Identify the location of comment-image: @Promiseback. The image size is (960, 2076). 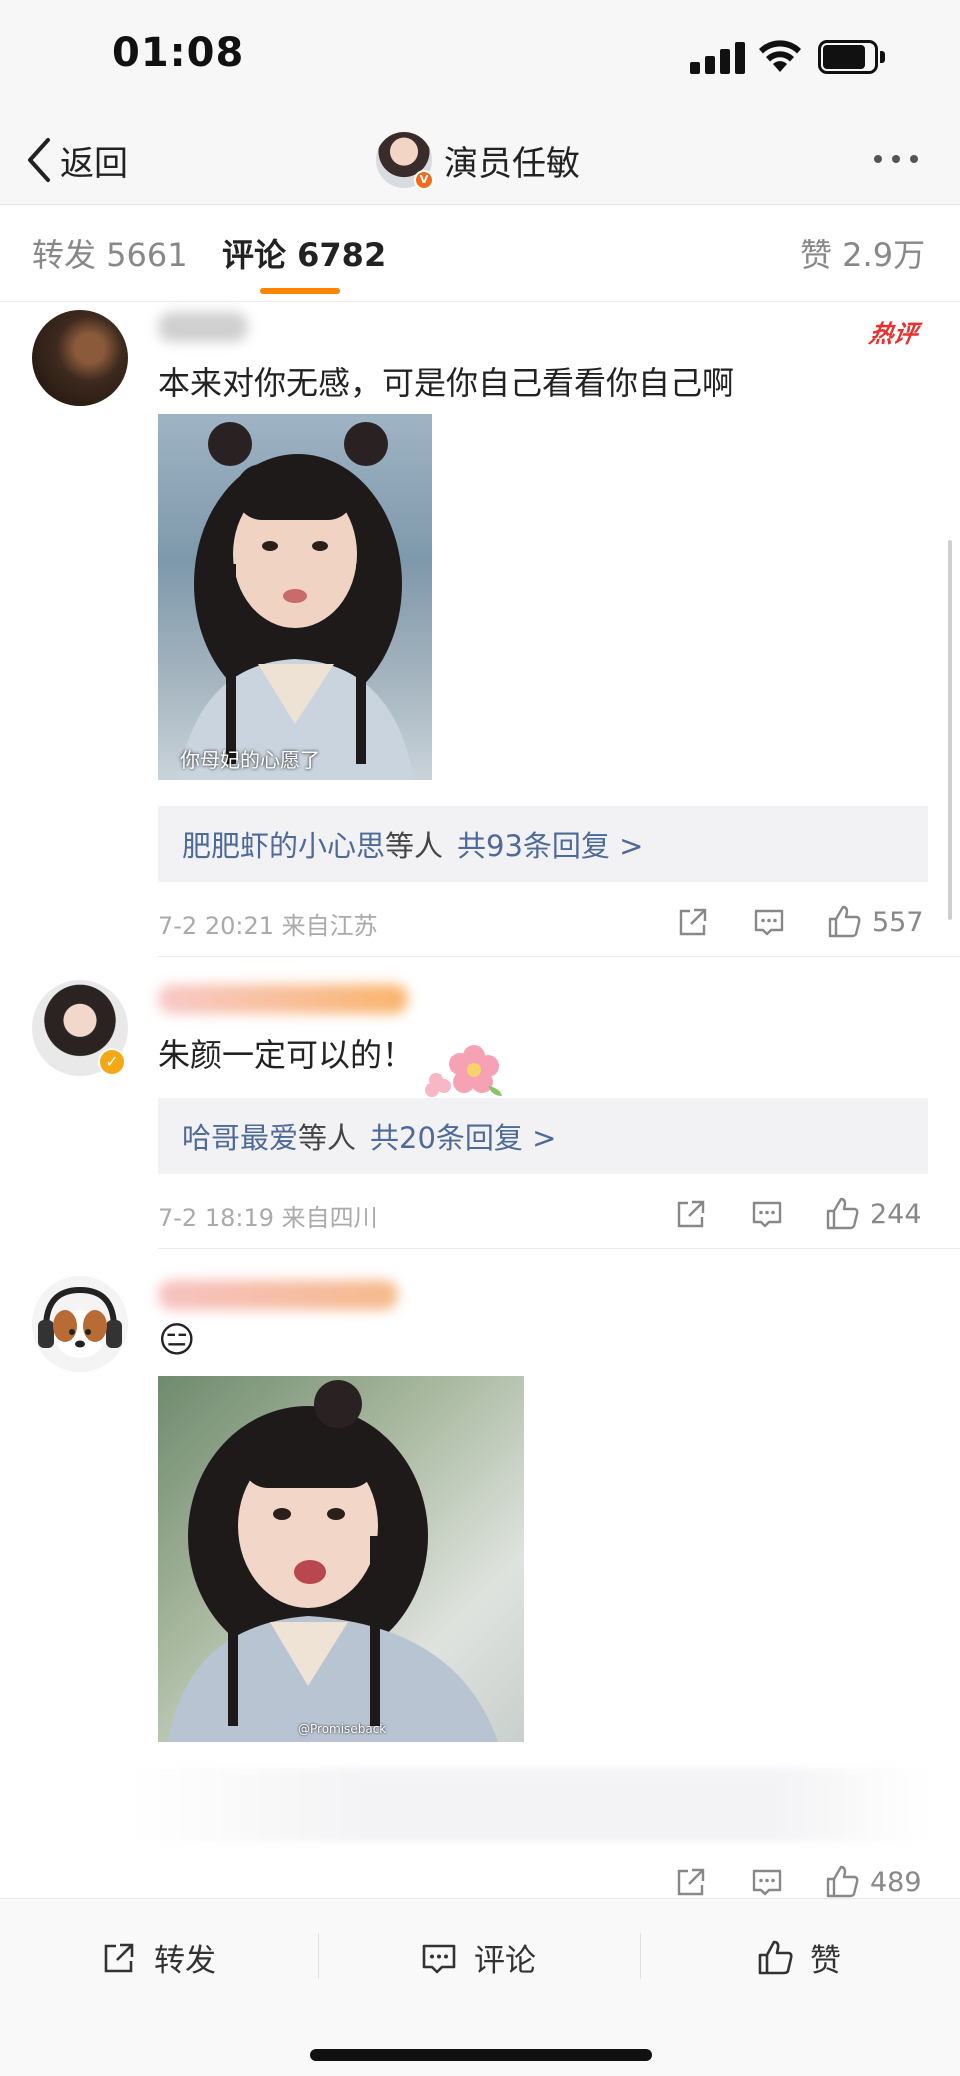
(341, 1559).